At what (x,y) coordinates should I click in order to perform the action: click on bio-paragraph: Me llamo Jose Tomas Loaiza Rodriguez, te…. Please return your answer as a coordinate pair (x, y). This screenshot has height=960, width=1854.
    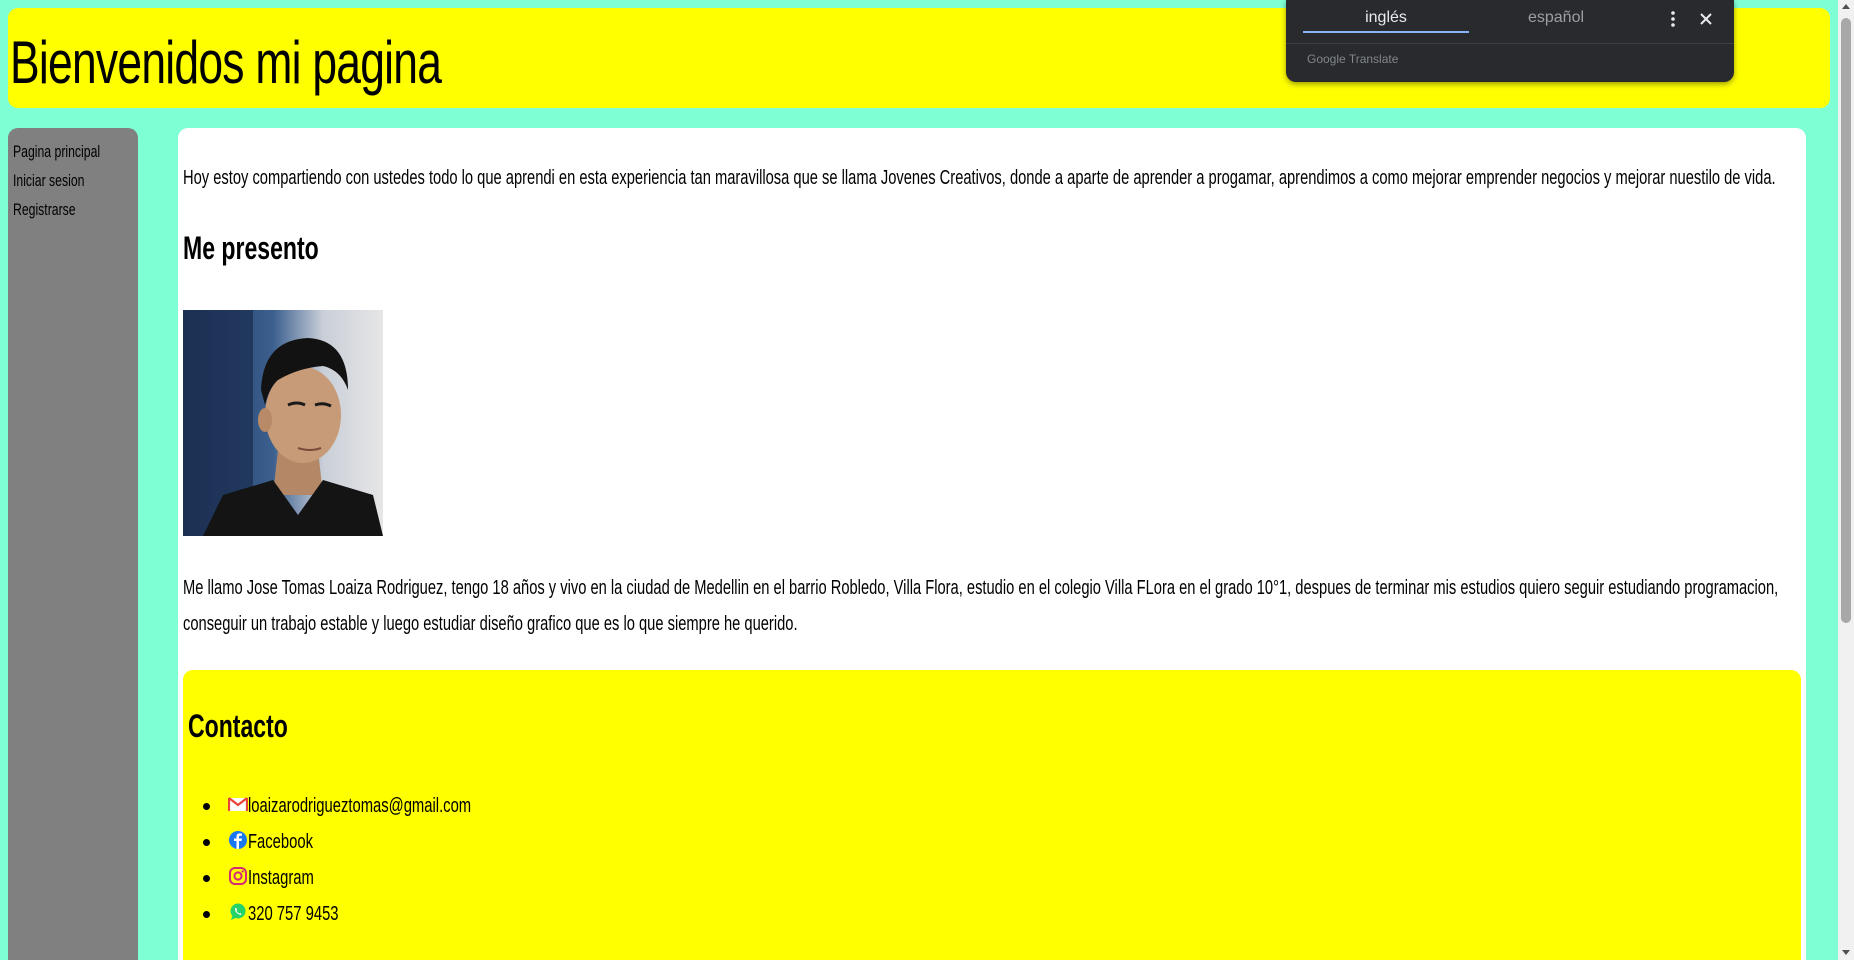
    Looking at the image, I should click on (1003, 606).